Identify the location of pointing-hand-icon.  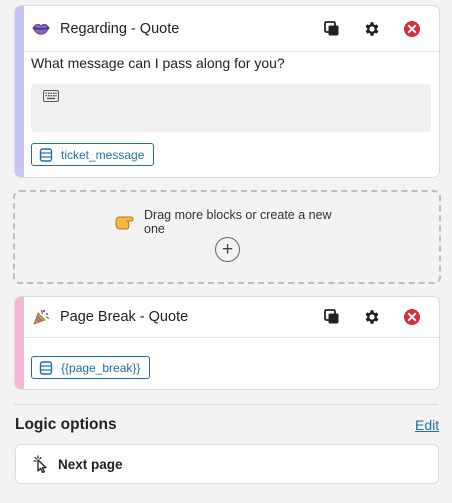
(126, 222).